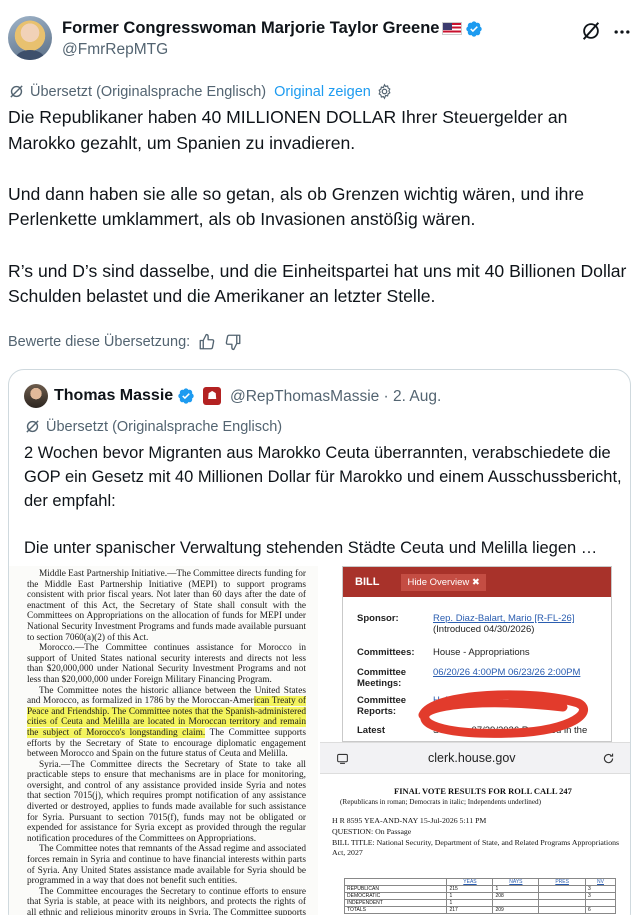 The image size is (636, 915). Describe the element at coordinates (113, 396) in the screenshot. I see `quoted-author-name: Thomas Massie` at that location.